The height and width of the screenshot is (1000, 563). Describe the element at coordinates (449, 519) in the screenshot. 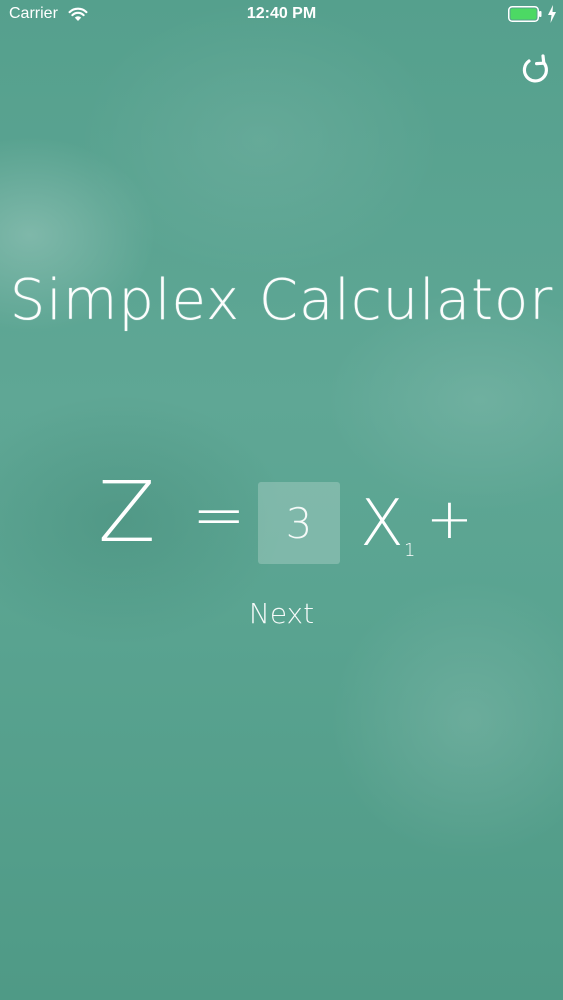

I see `equation-plus-sign: +` at that location.